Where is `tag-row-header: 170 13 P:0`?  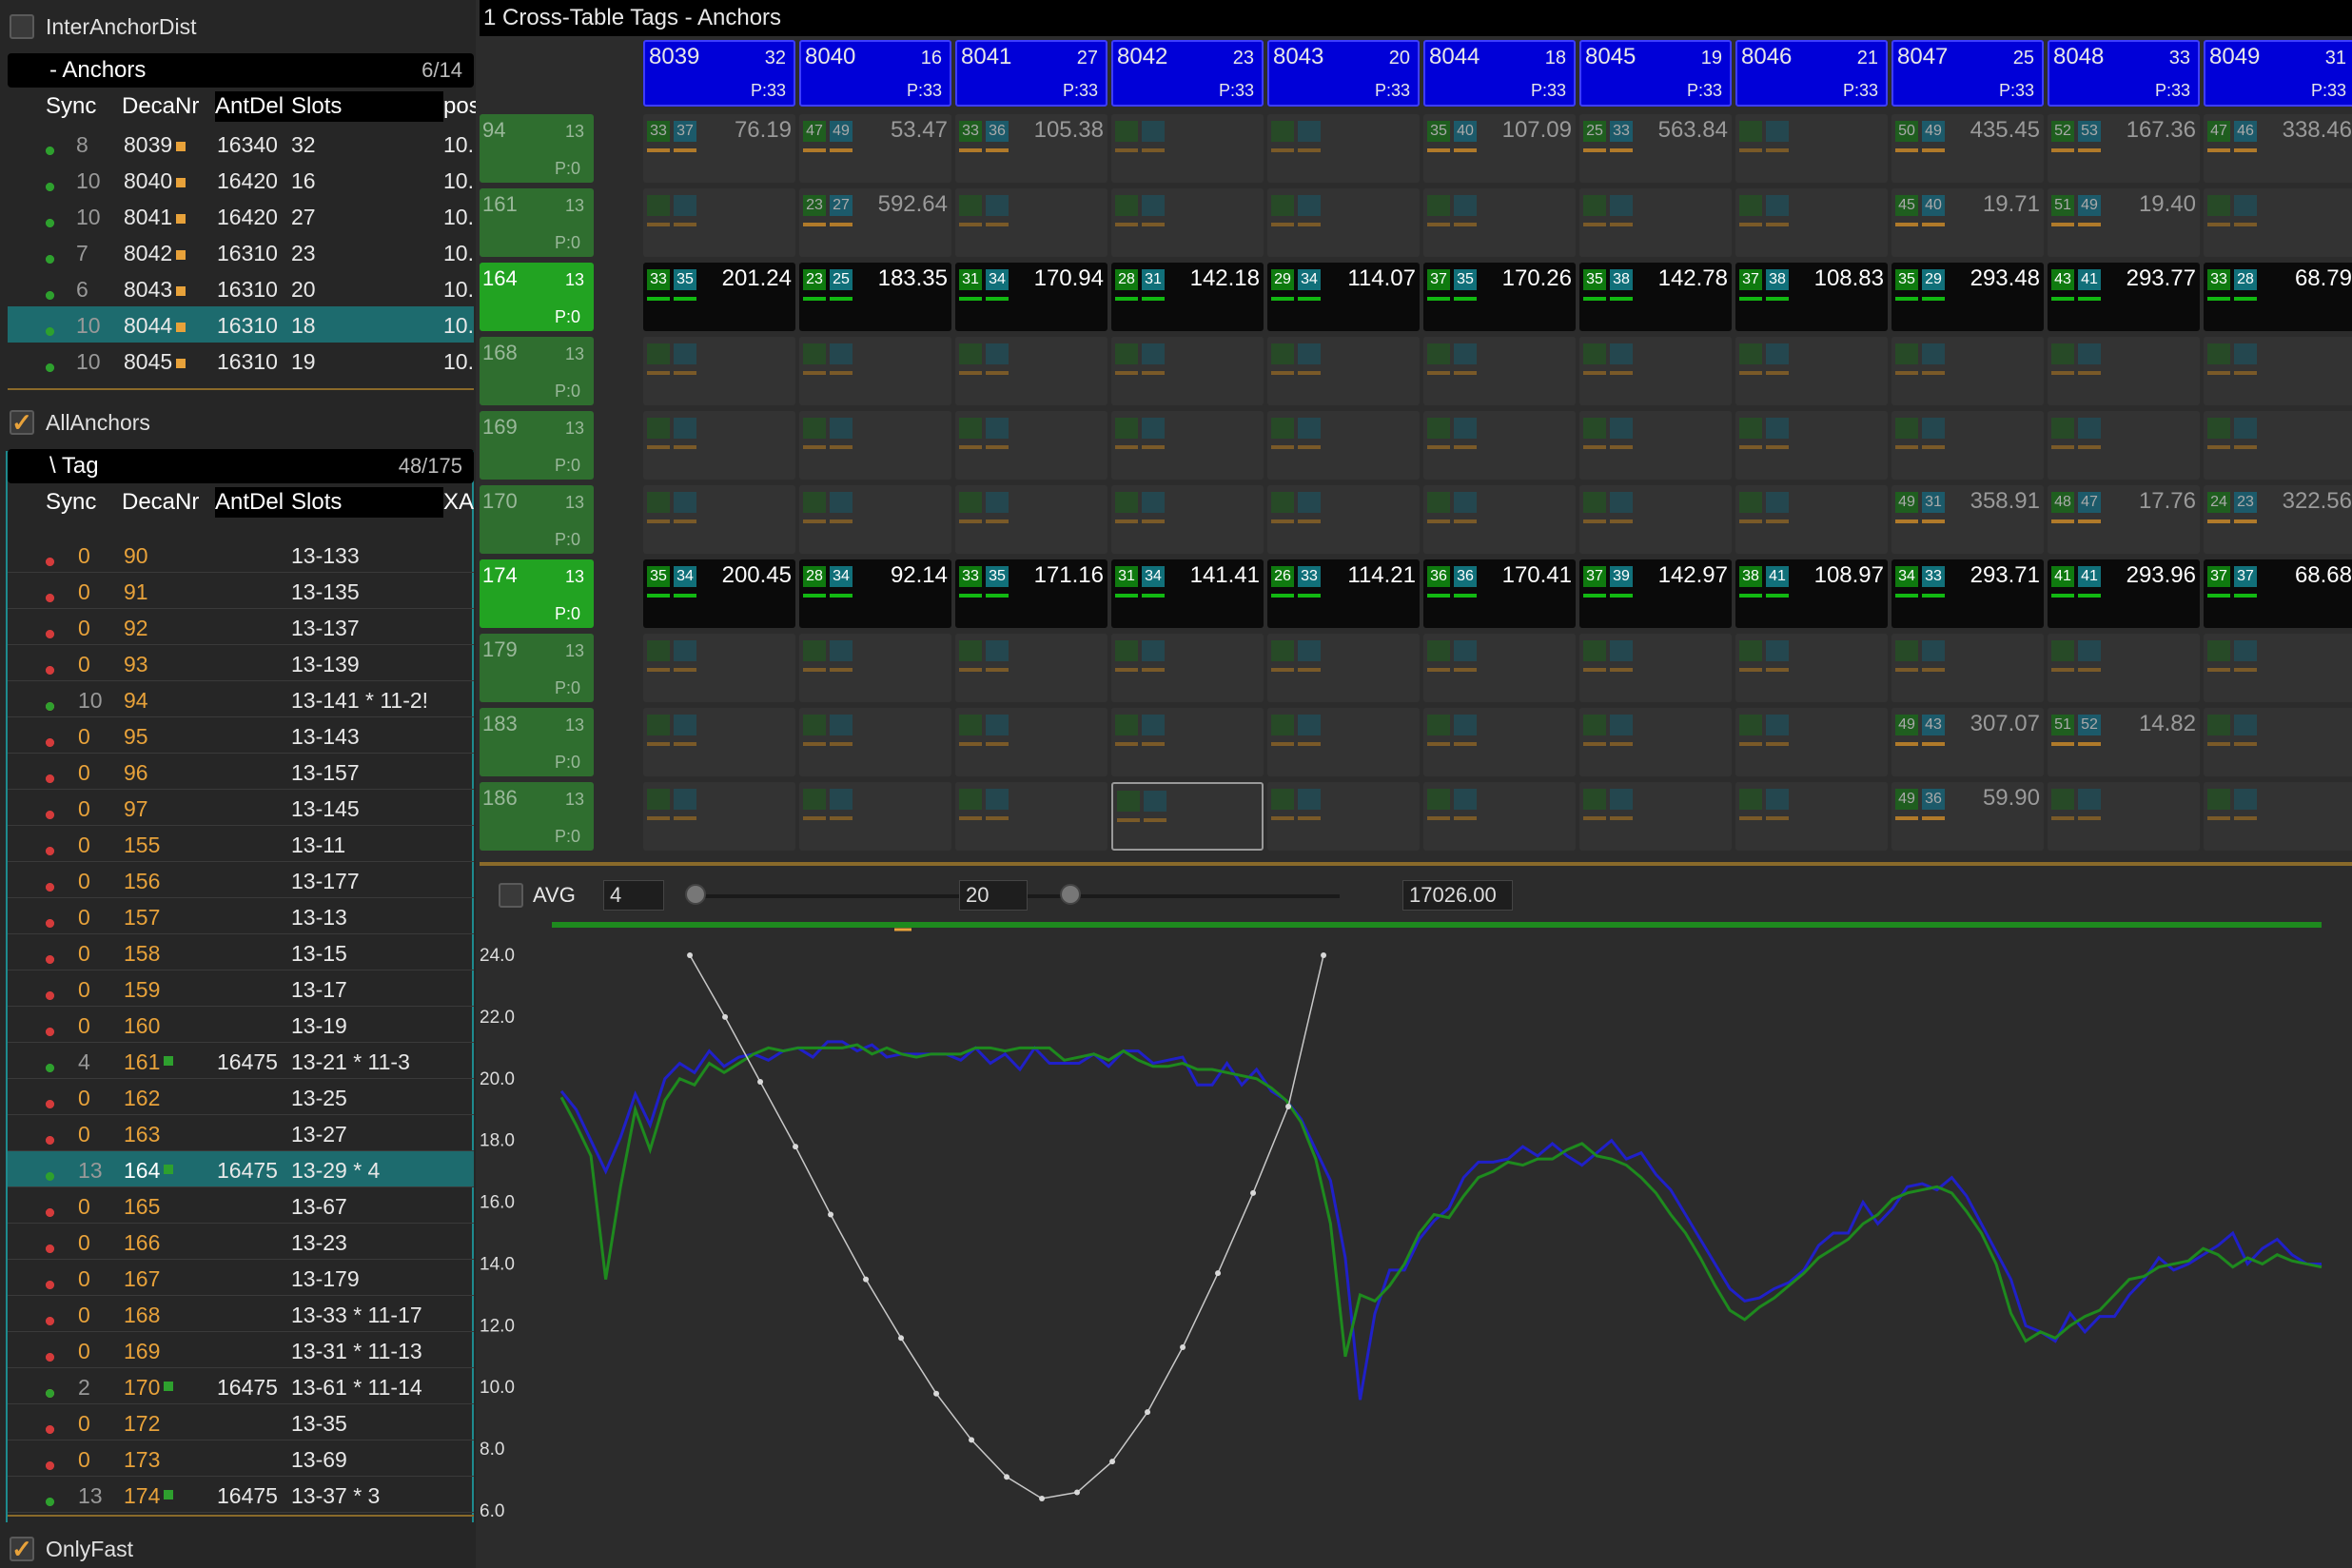
tag-row-header: 170 13 P:0 is located at coordinates (537, 519).